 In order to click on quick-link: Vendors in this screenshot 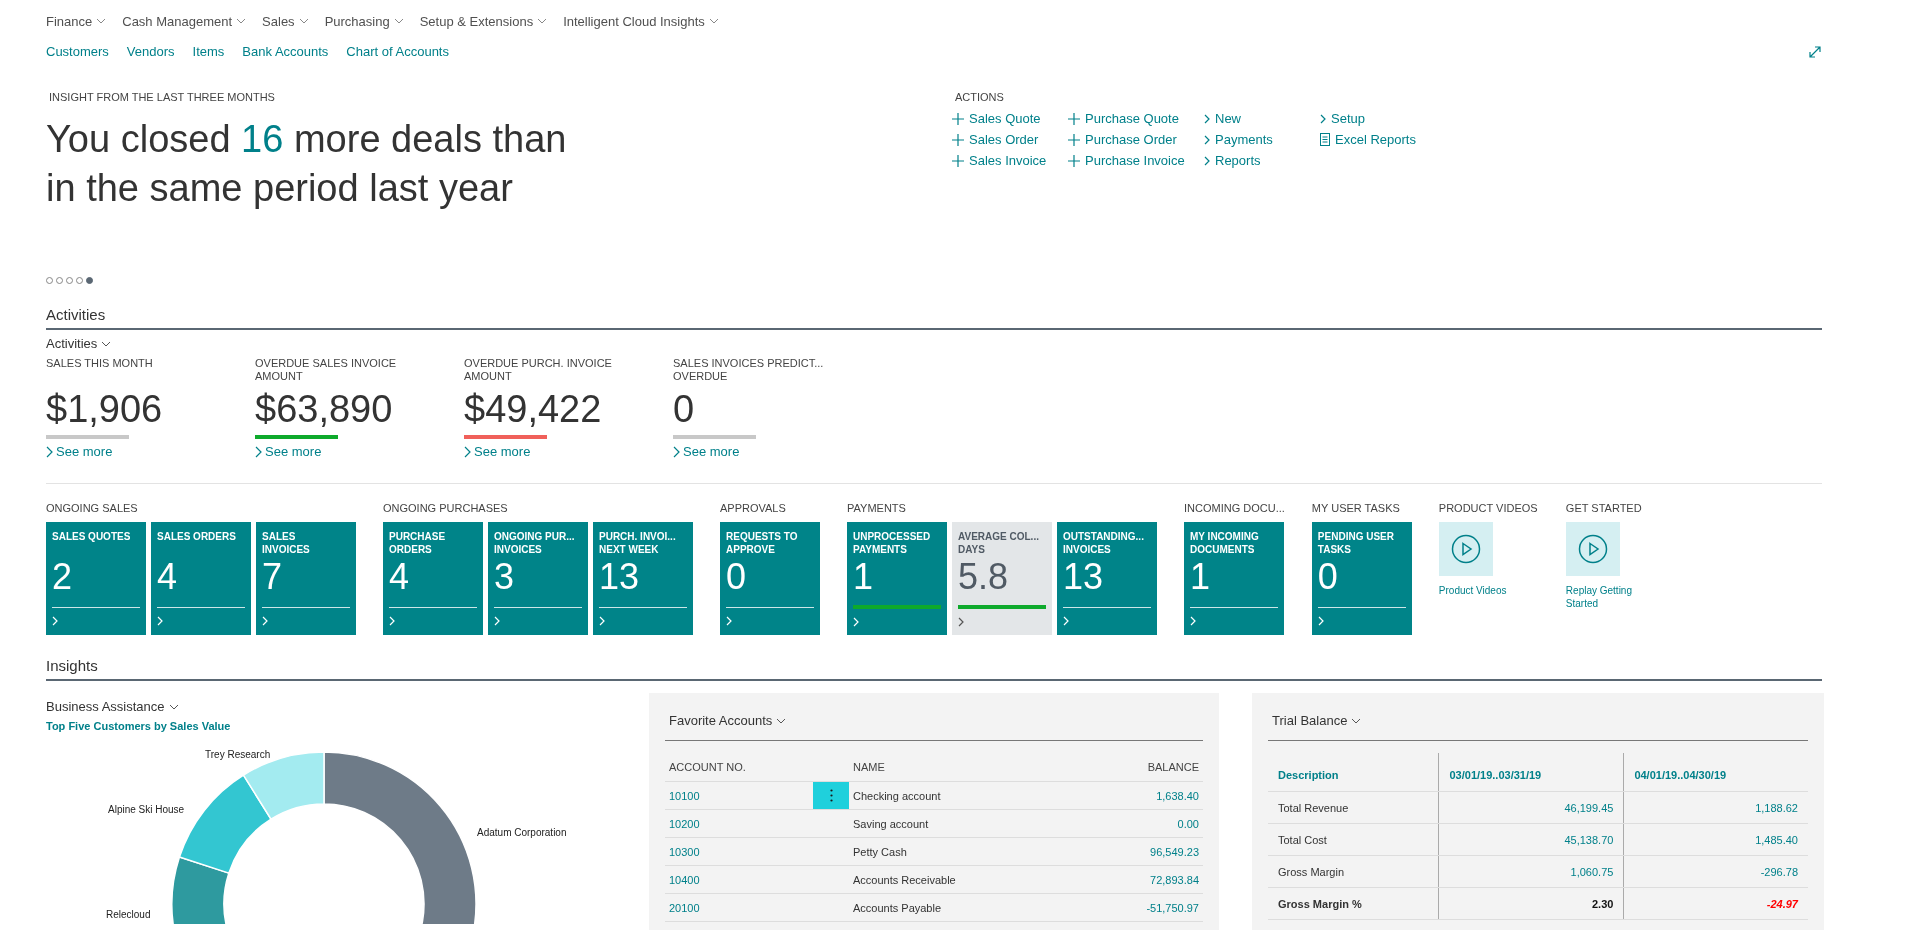, I will do `click(150, 51)`.